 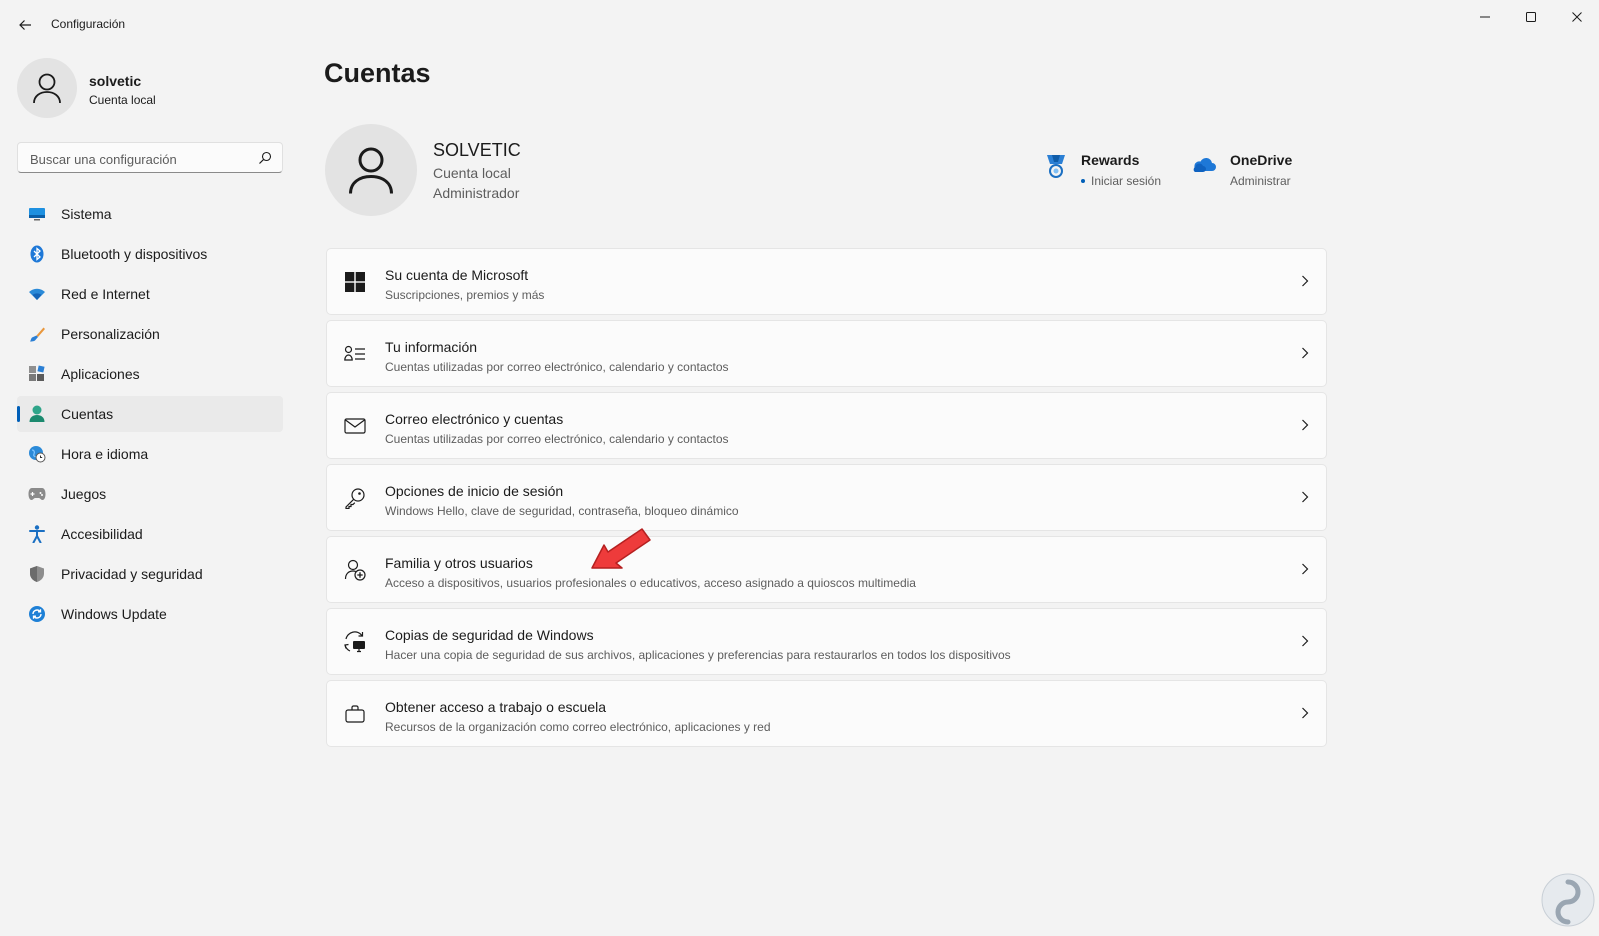 What do you see at coordinates (355, 426) in the screenshot?
I see `mail-icon` at bounding box center [355, 426].